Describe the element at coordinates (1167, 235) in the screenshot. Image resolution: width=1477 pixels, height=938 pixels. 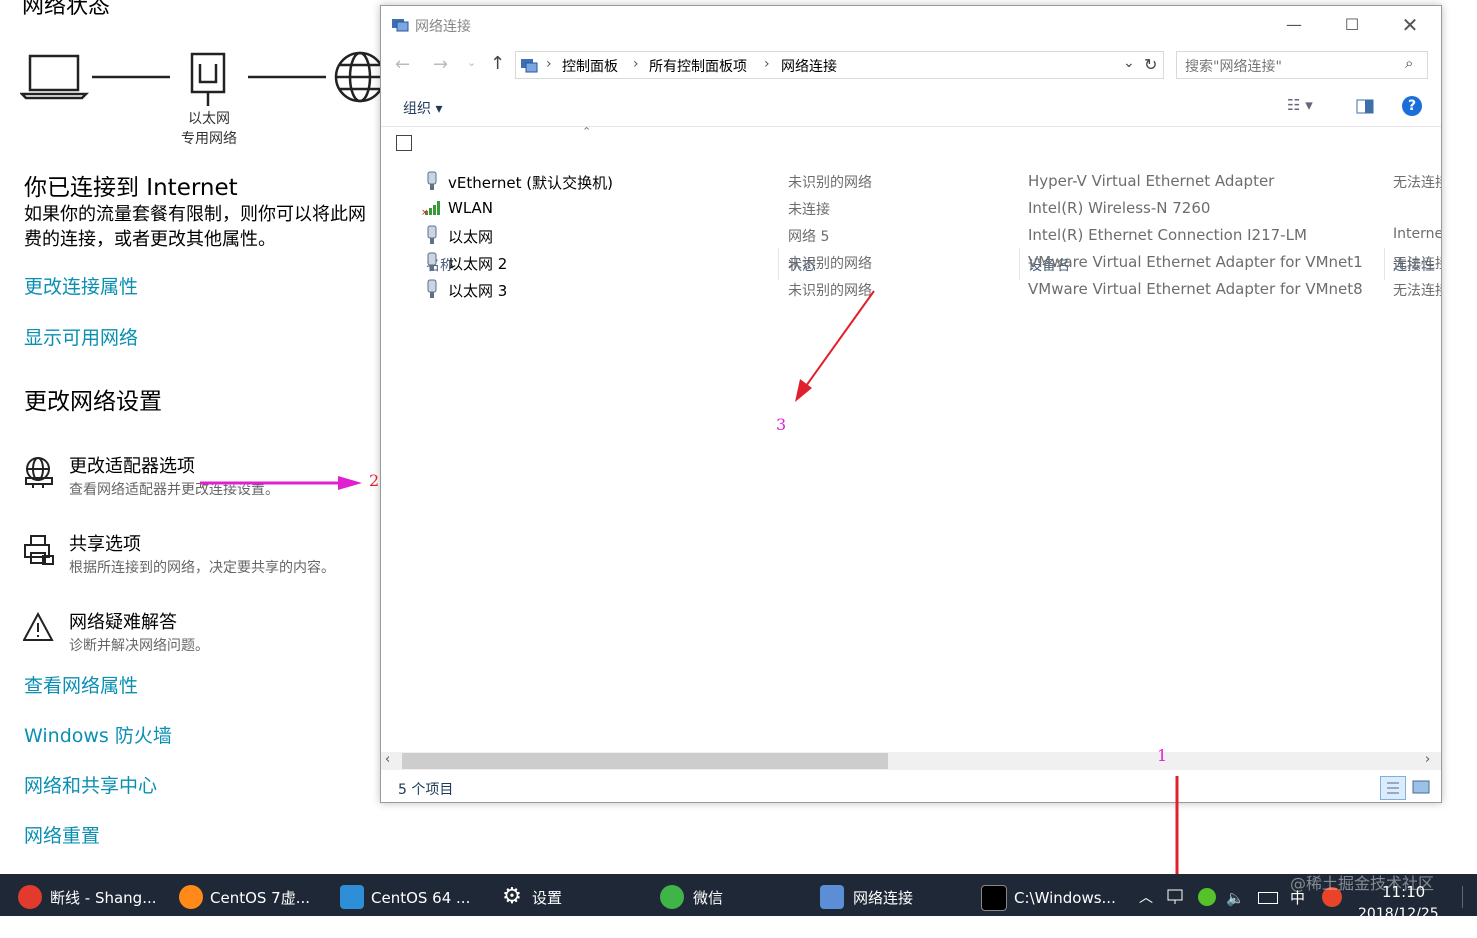
I see `row-device: Intel(R) Ethernet Connection I217-LM` at that location.